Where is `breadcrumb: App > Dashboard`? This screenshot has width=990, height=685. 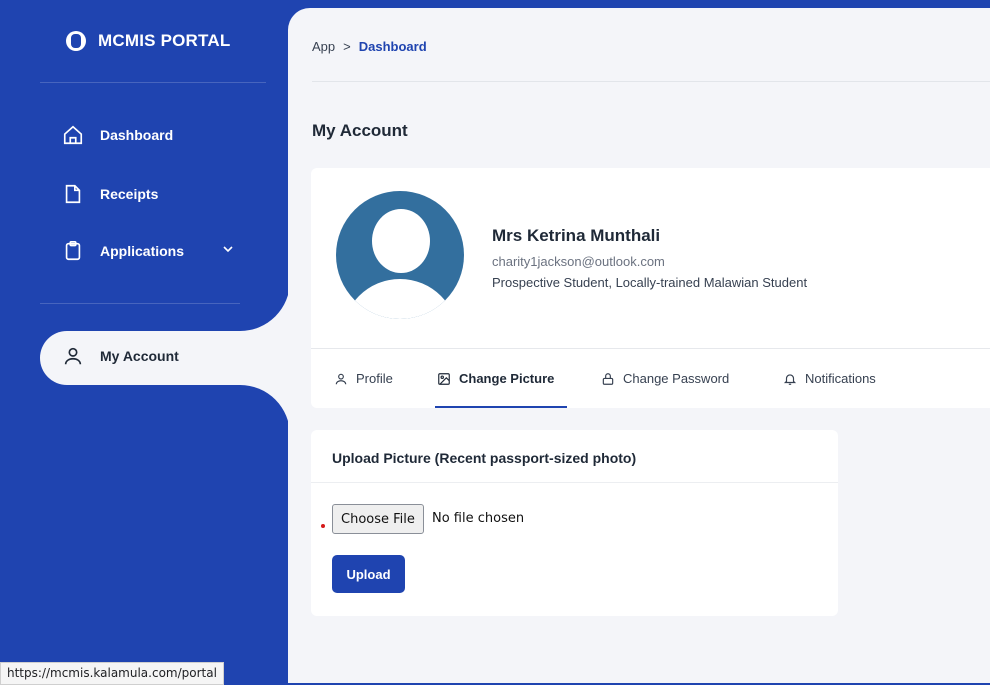 breadcrumb: App > Dashboard is located at coordinates (369, 46).